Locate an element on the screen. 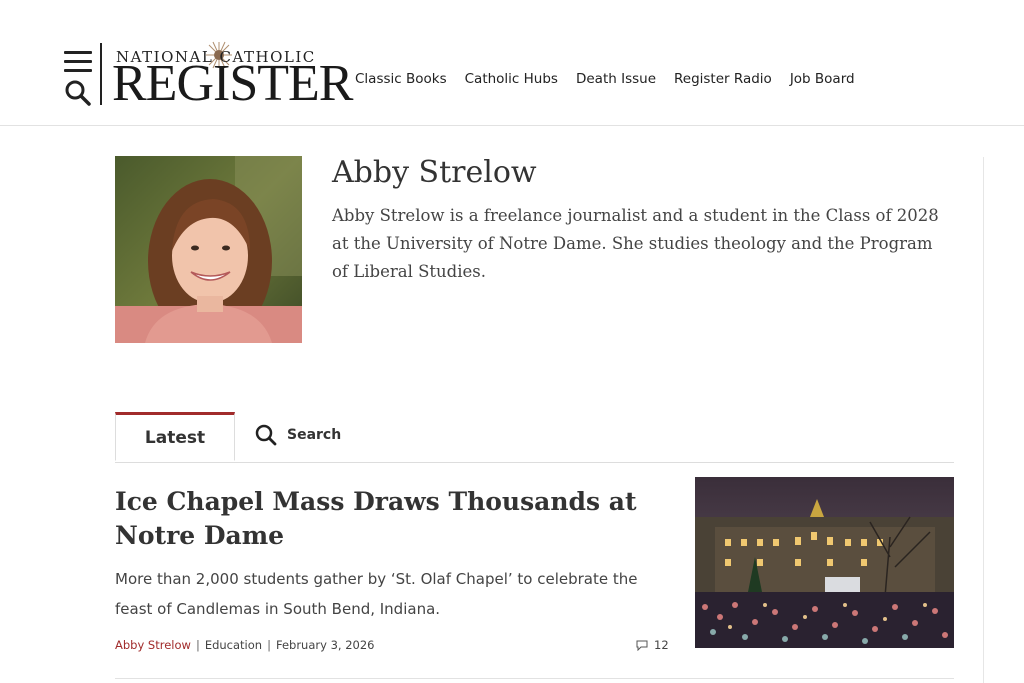 Image resolution: width=1024 pixels, height=683 pixels. header-divider is located at coordinates (101, 74).